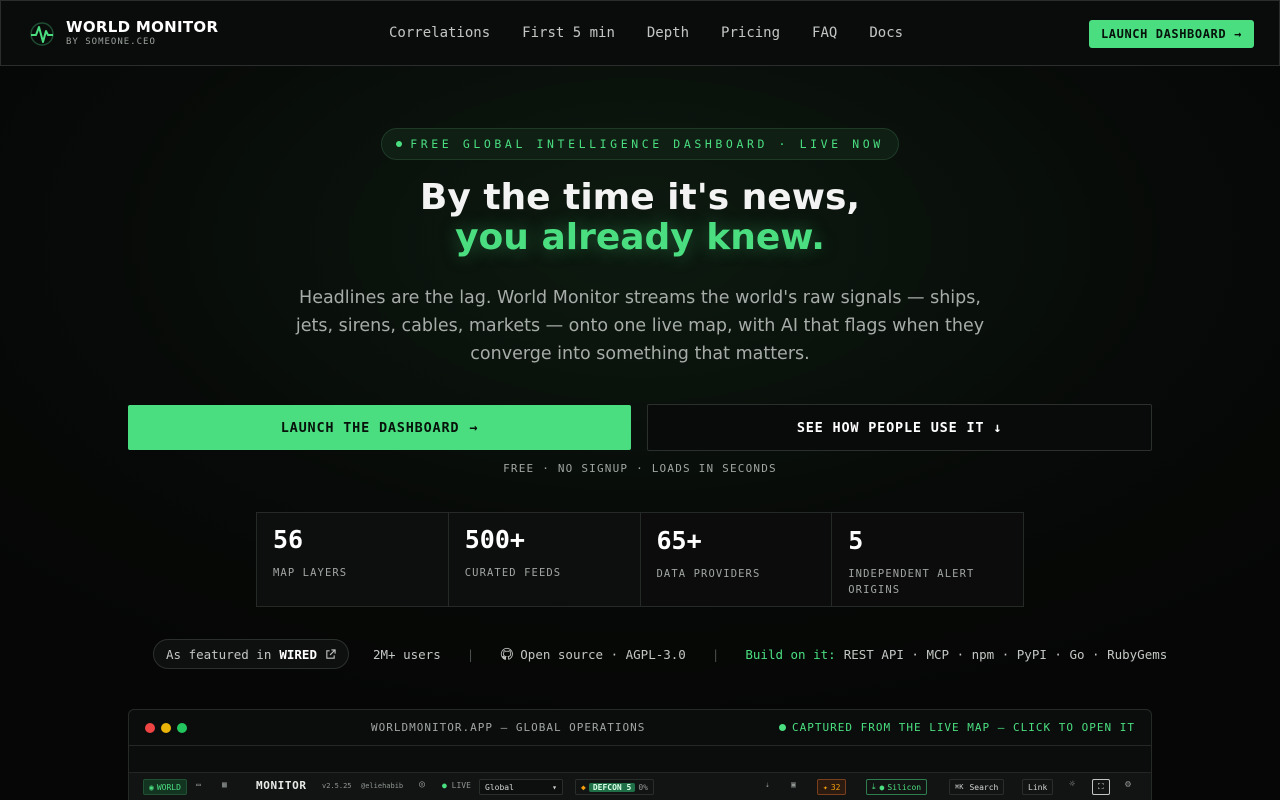 Image resolution: width=1280 pixels, height=800 pixels. I want to click on stat-data-providers: 65+ DATA PROVIDERS, so click(736, 559).